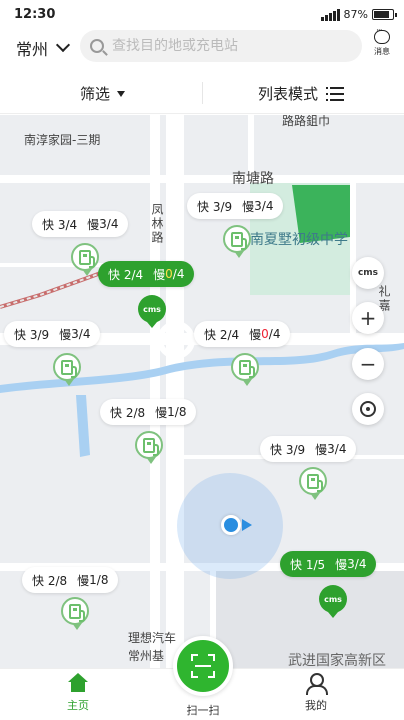 This screenshot has width=404, height=720. What do you see at coordinates (203, 710) in the screenshot?
I see `scan-label: 扫一扫` at bounding box center [203, 710].